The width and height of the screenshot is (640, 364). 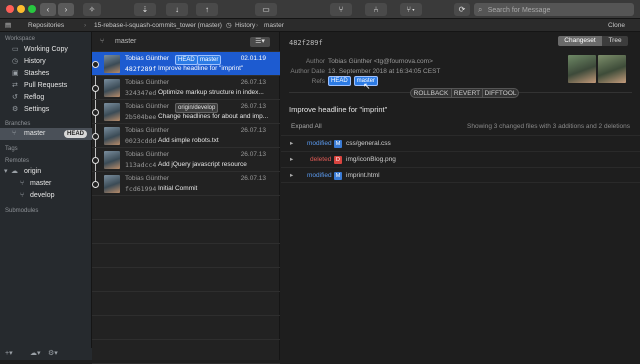 What do you see at coordinates (178, 188) in the screenshot?
I see `commit-message: Initial Commit` at bounding box center [178, 188].